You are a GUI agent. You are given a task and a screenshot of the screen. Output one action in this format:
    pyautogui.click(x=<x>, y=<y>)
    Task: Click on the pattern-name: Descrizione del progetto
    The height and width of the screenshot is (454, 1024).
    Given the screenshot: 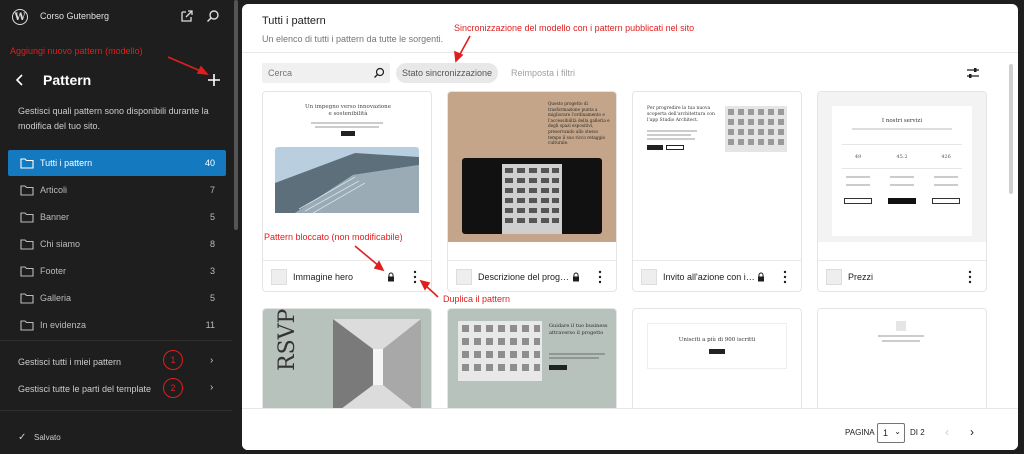 What is the action you would take?
    pyautogui.click(x=526, y=277)
    